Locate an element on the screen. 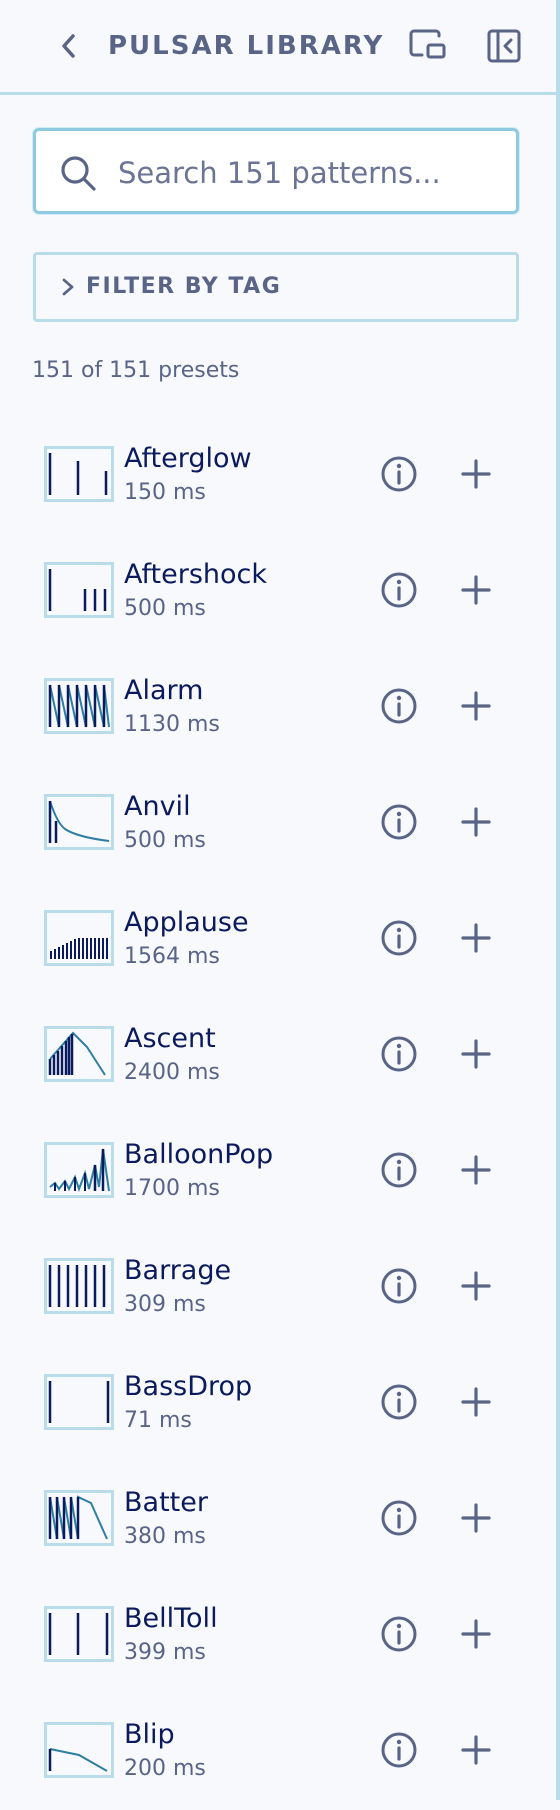  picture-in-picture-icon is located at coordinates (427, 44).